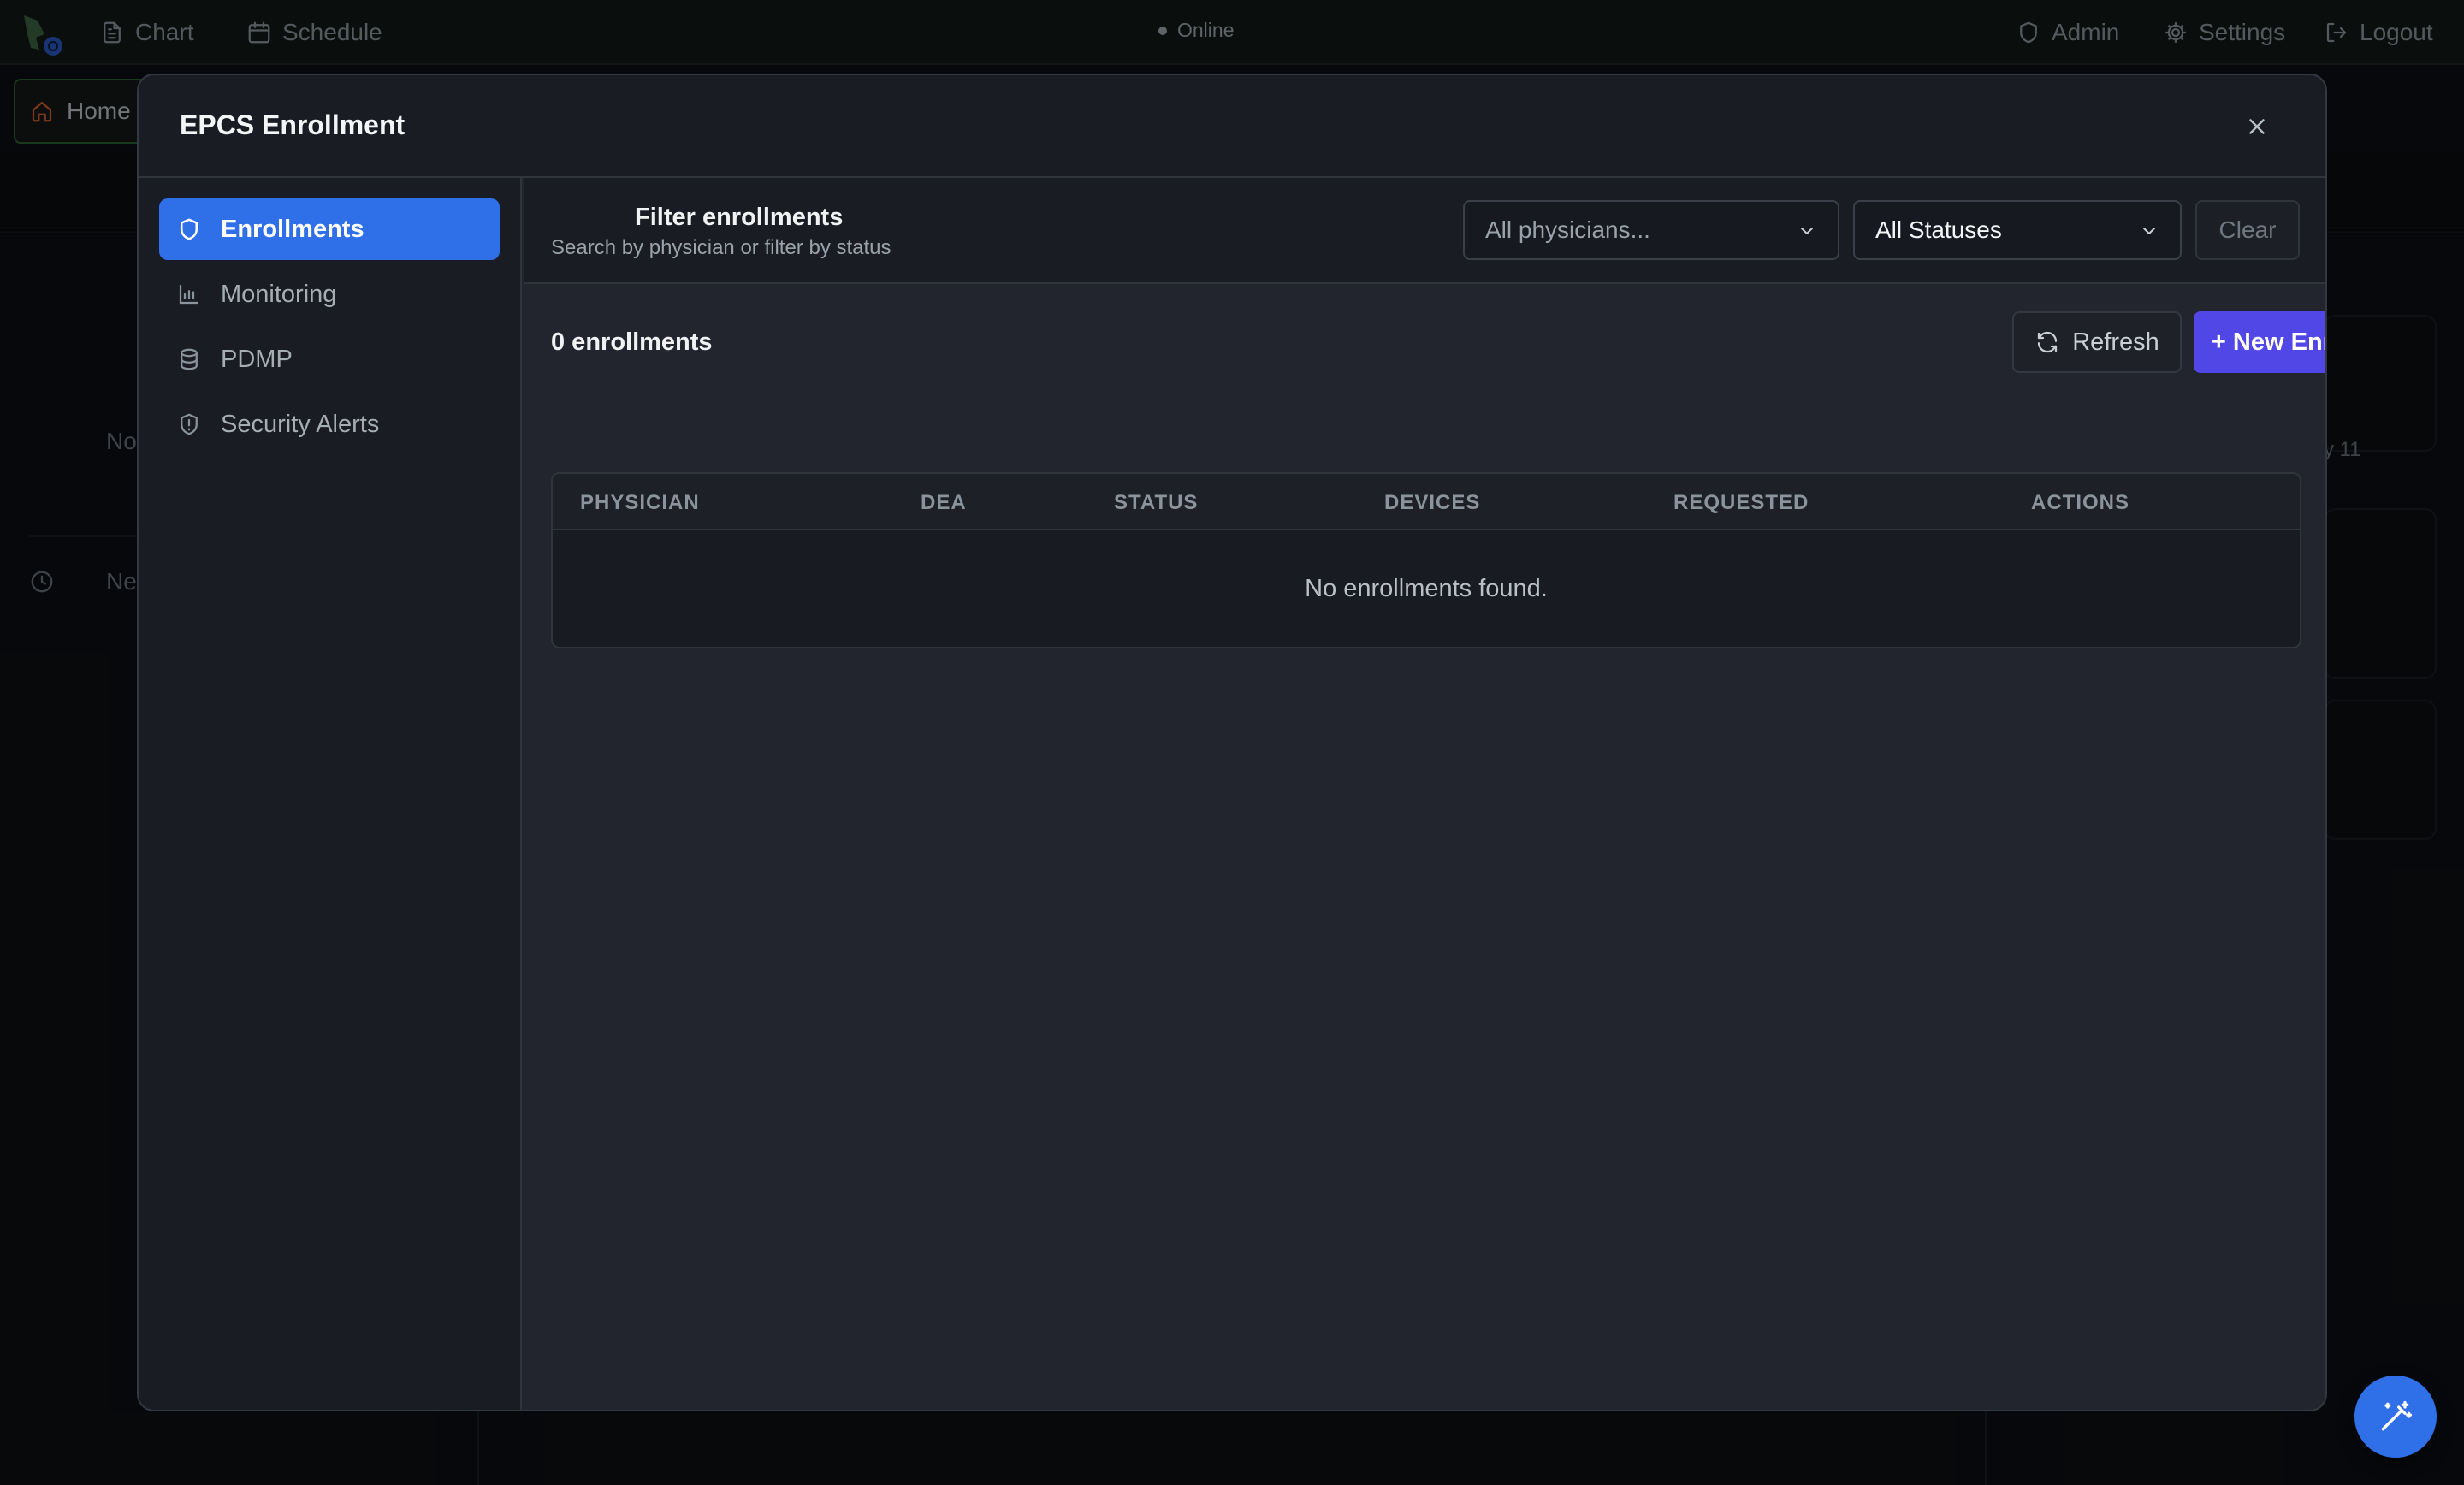 This screenshot has height=1485, width=2464. What do you see at coordinates (739, 217) in the screenshot?
I see `filter-title: Filter enrollments` at bounding box center [739, 217].